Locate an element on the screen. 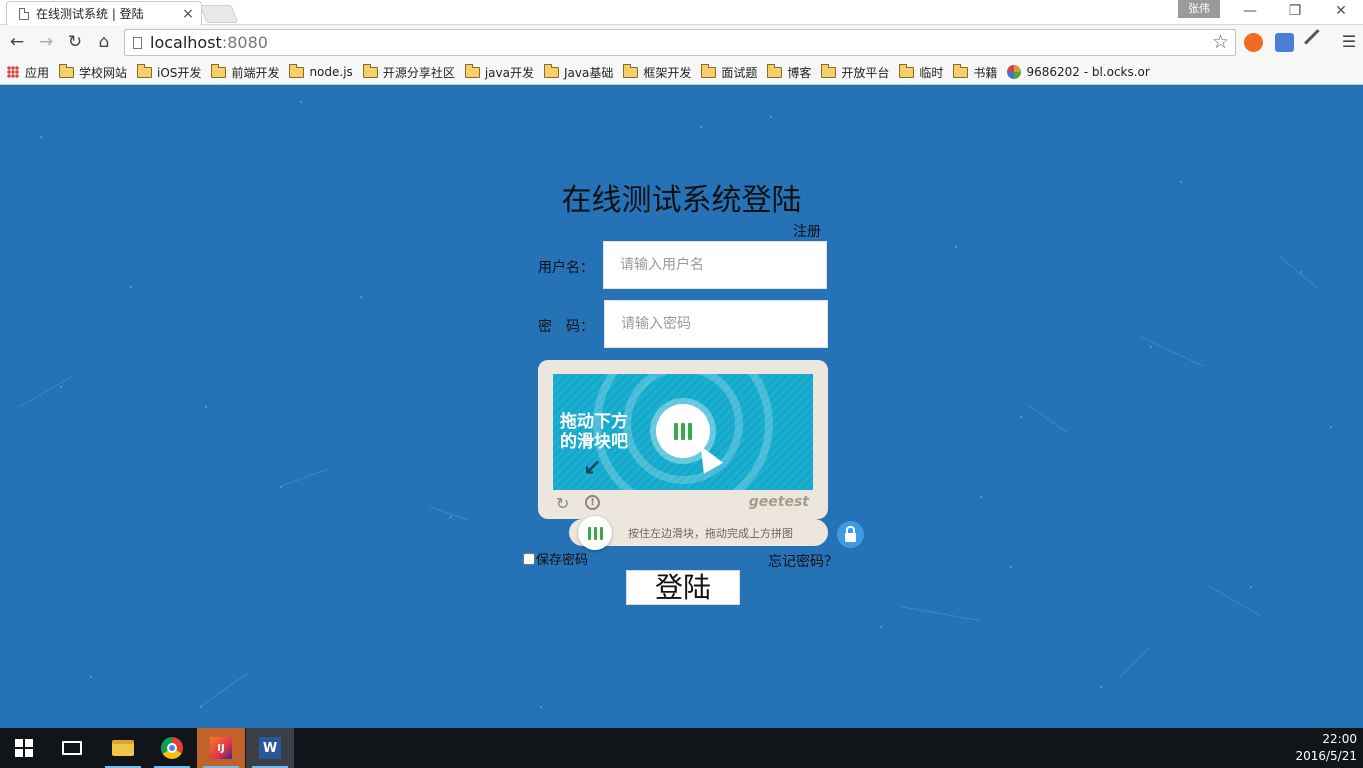 Image resolution: width=1363 pixels, height=768 pixels. eyedropper-icon is located at coordinates (1317, 42).